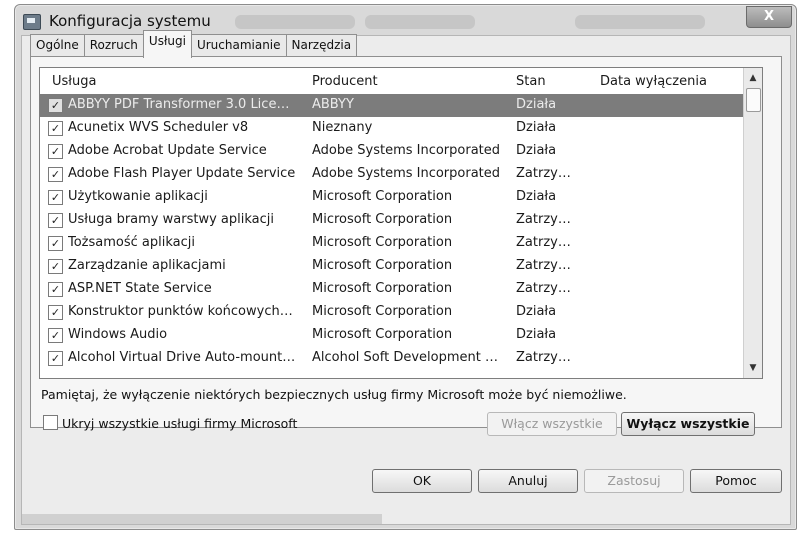 Image resolution: width=801 pixels, height=533 pixels. What do you see at coordinates (238, 45) in the screenshot?
I see `tab-startup: Uruchamianie` at bounding box center [238, 45].